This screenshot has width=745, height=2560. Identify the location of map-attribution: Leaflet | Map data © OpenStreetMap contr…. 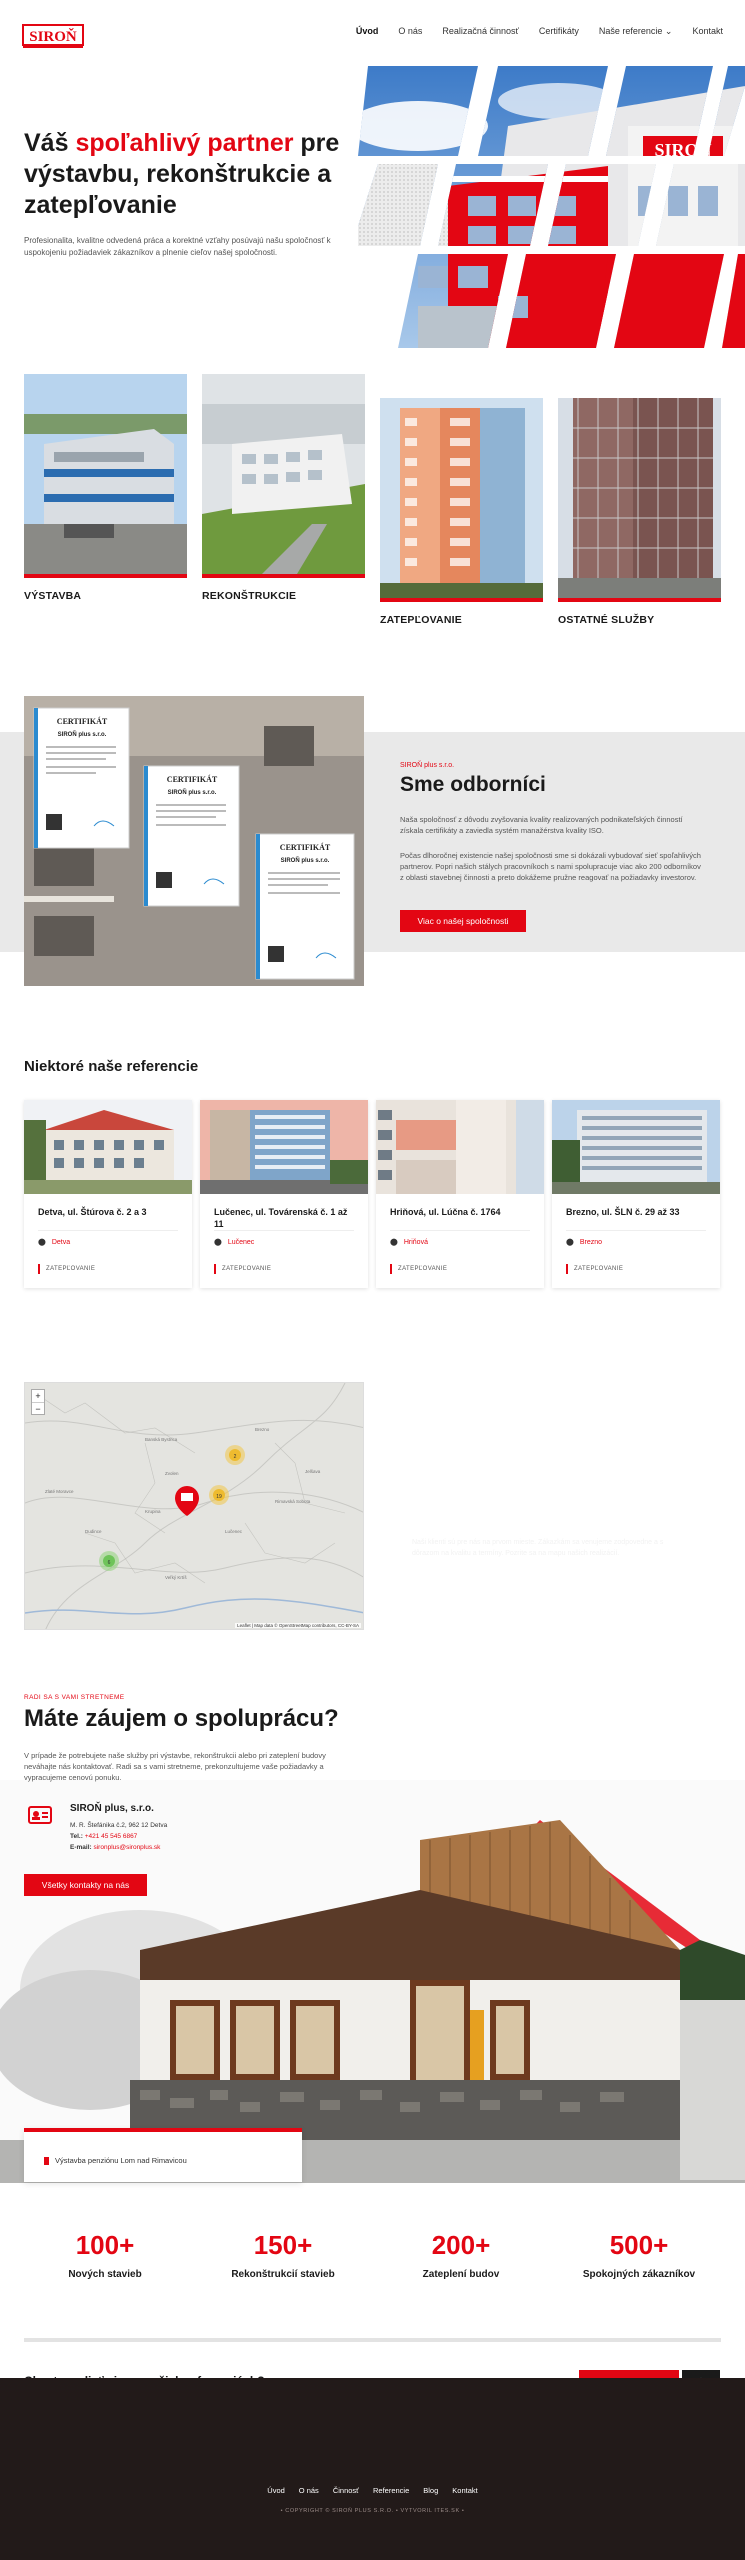
(298, 1625).